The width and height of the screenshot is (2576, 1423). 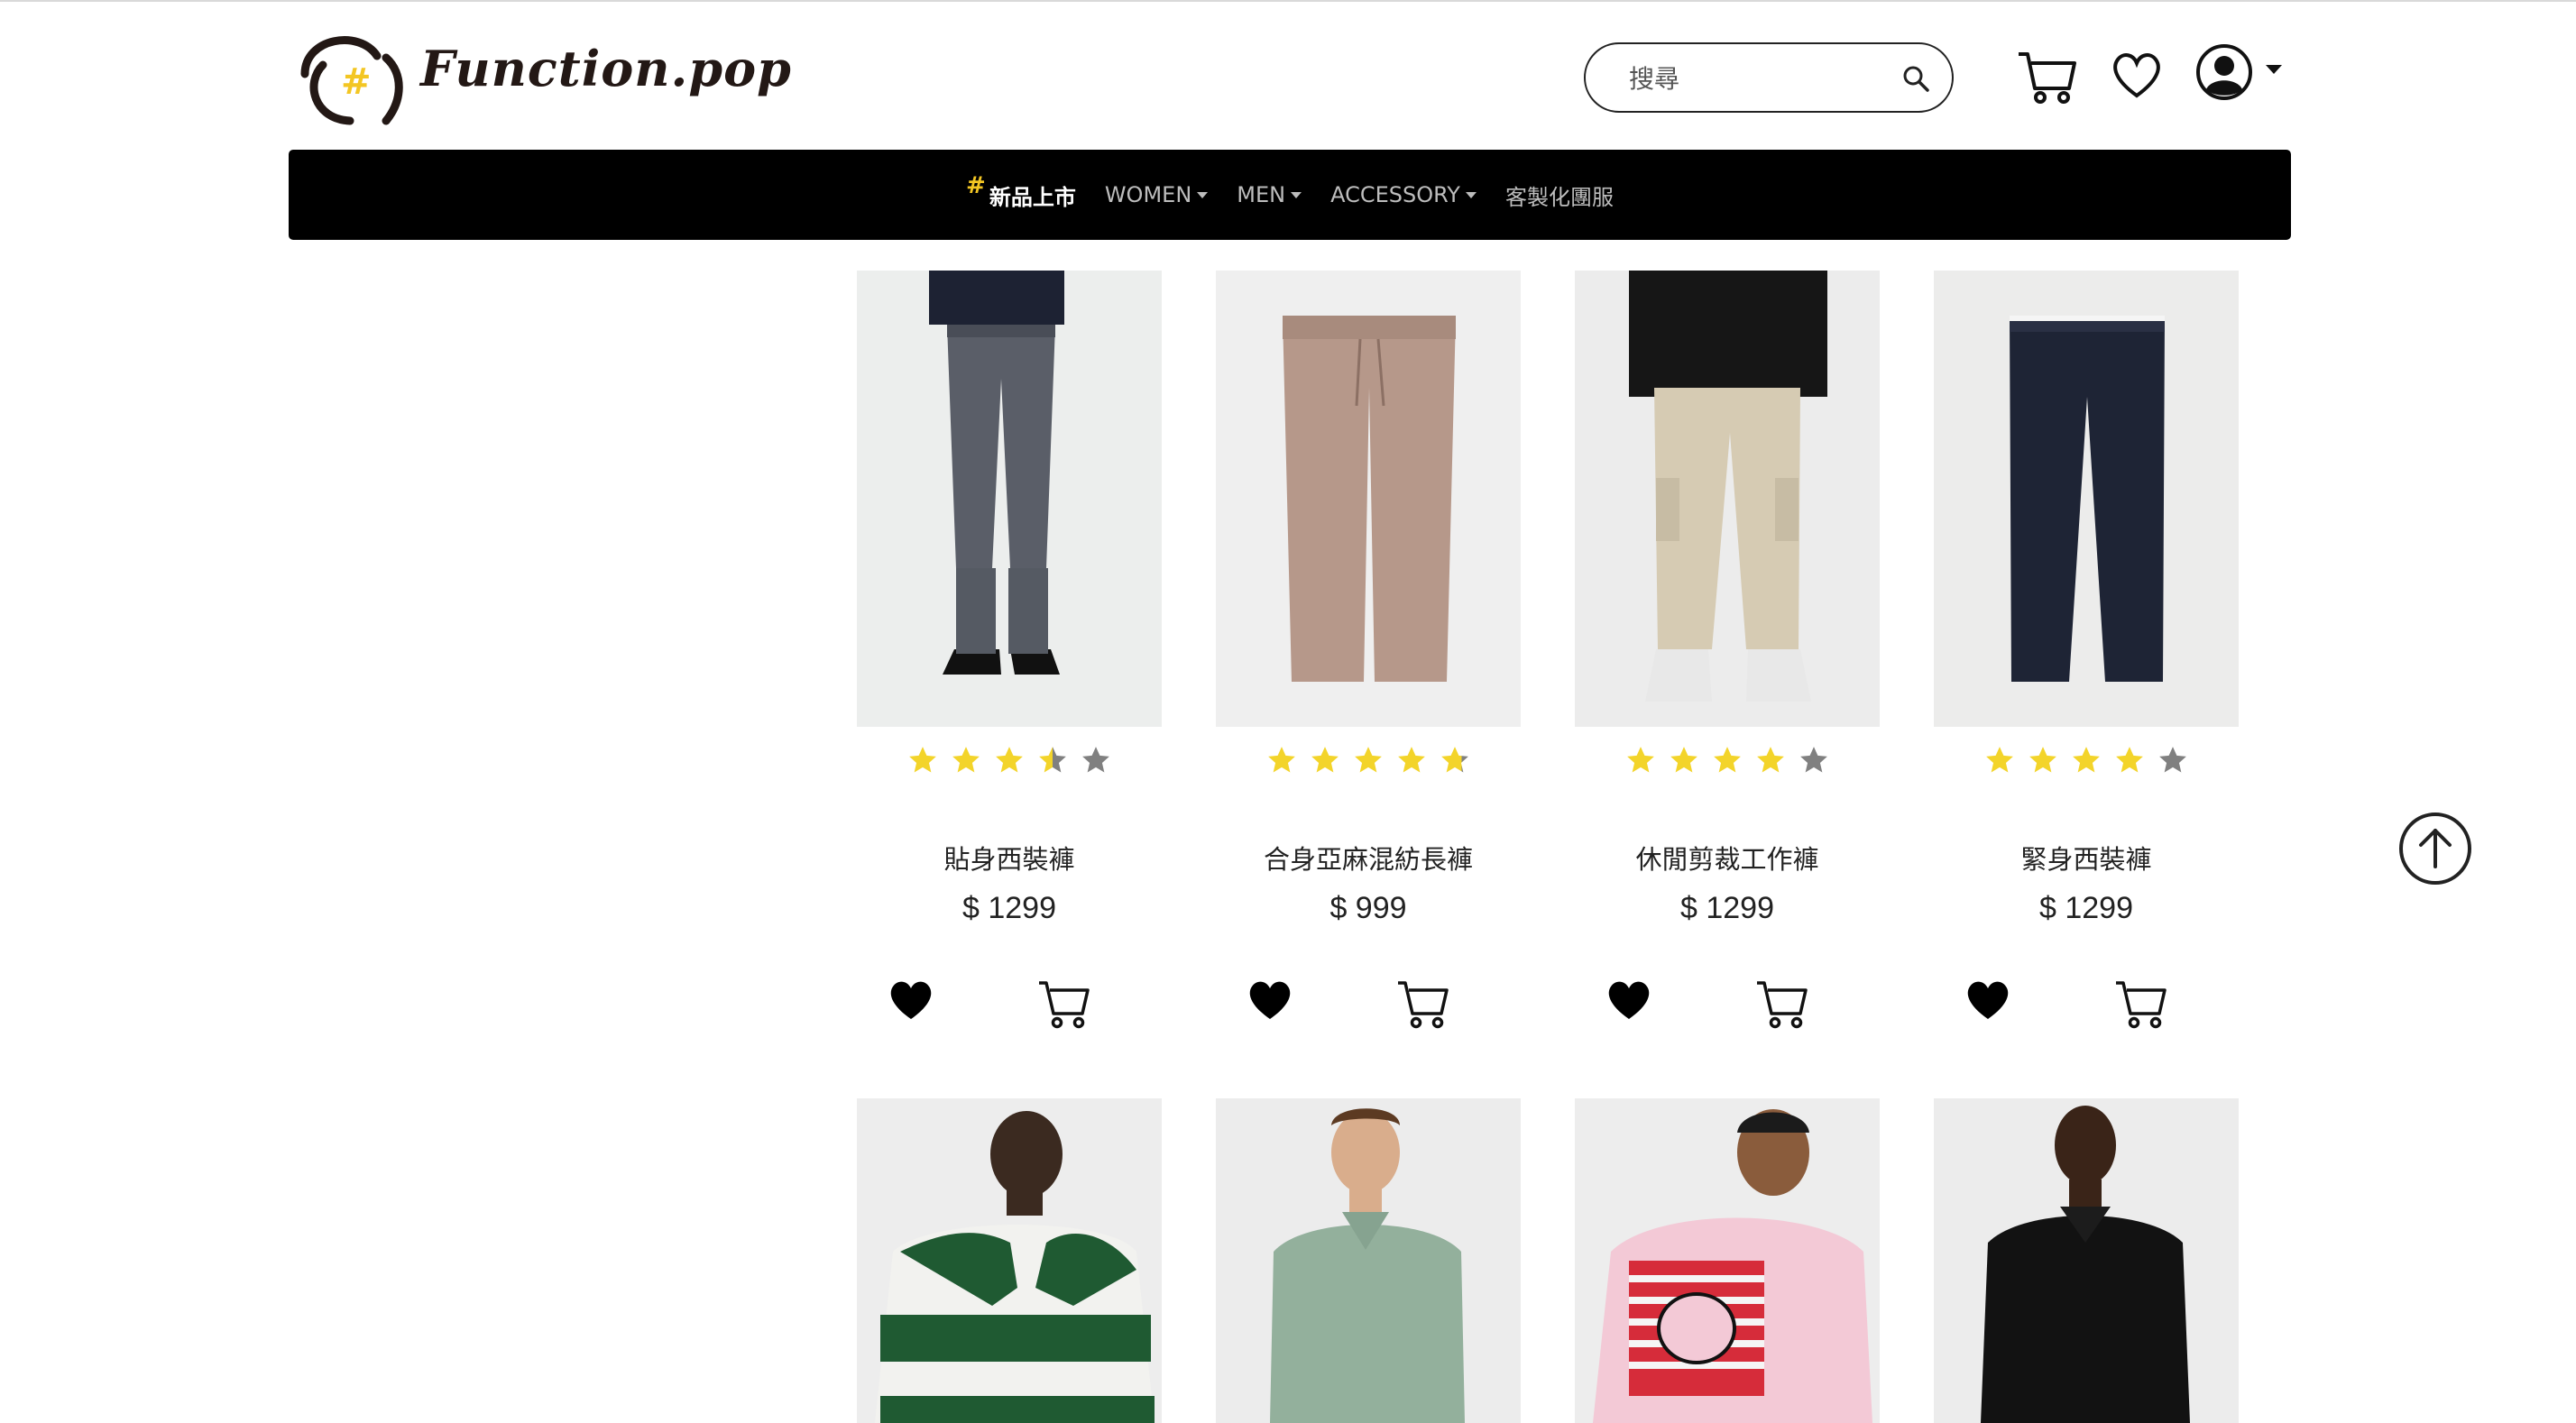 I want to click on nav-item-label: ACCESSORY, so click(x=1395, y=194).